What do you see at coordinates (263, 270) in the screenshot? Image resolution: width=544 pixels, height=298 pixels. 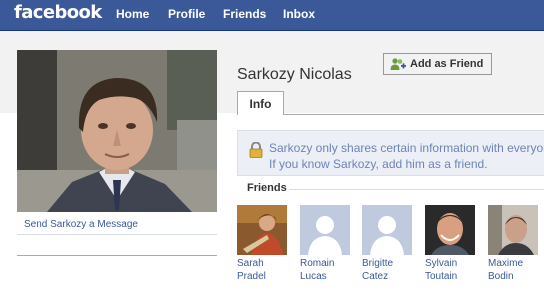 I see `friend-name: Sarah Pradel` at bounding box center [263, 270].